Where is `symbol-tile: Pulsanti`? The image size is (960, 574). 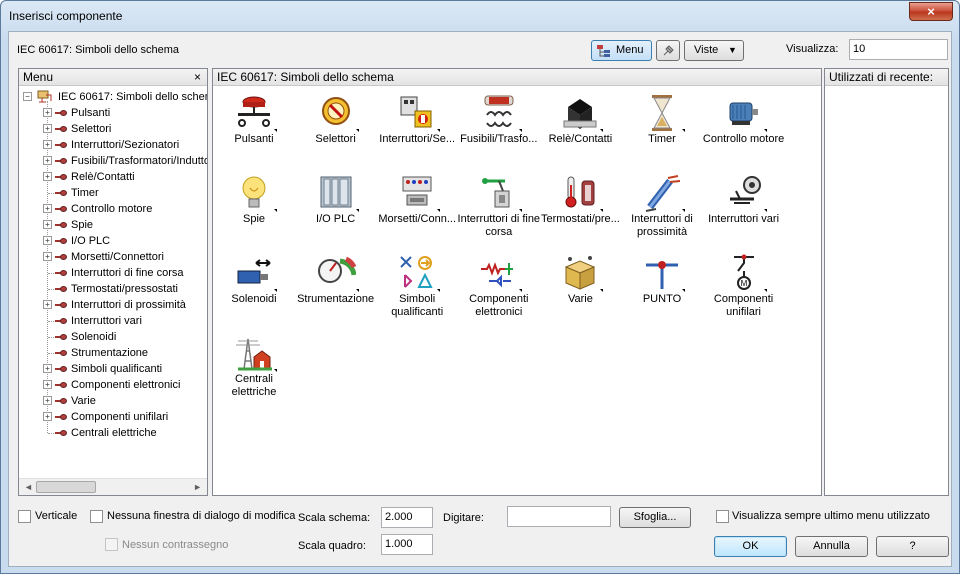 symbol-tile: Pulsanti is located at coordinates (254, 129).